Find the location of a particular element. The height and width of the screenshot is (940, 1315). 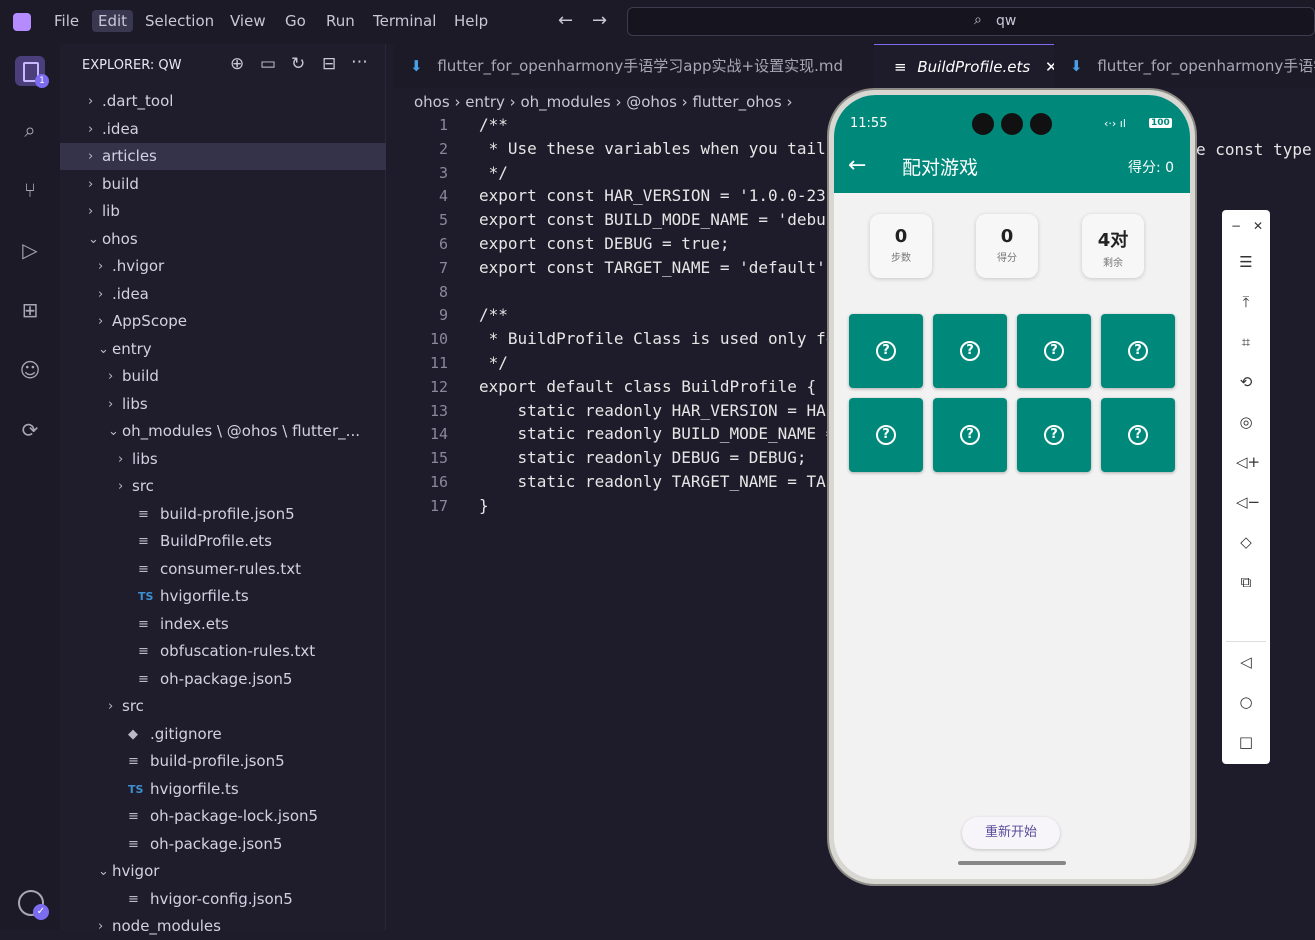

stat-card: 4对 剩余 is located at coordinates (1113, 246).